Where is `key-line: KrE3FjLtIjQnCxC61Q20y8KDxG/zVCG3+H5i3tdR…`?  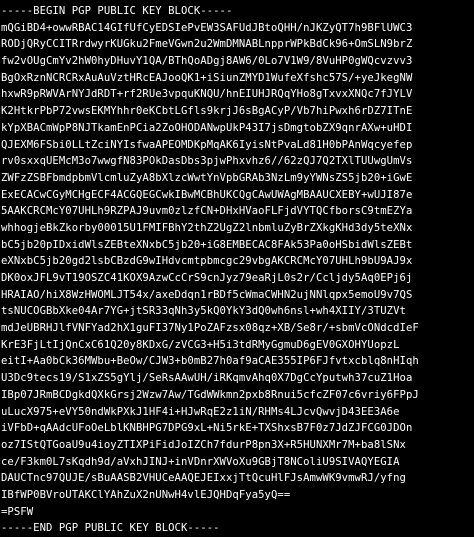 key-line: KrE3FjLtIjQnCxC61Q20y8KDxG/zVCG3+H5i3tdR… is located at coordinates (200, 344).